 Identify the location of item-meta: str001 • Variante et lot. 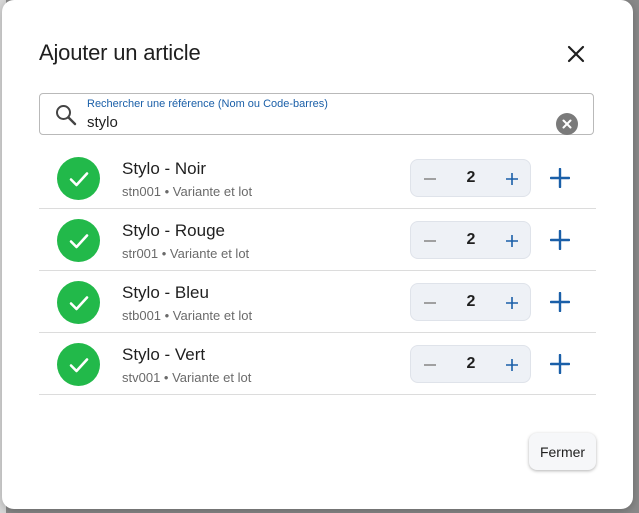
(186, 253).